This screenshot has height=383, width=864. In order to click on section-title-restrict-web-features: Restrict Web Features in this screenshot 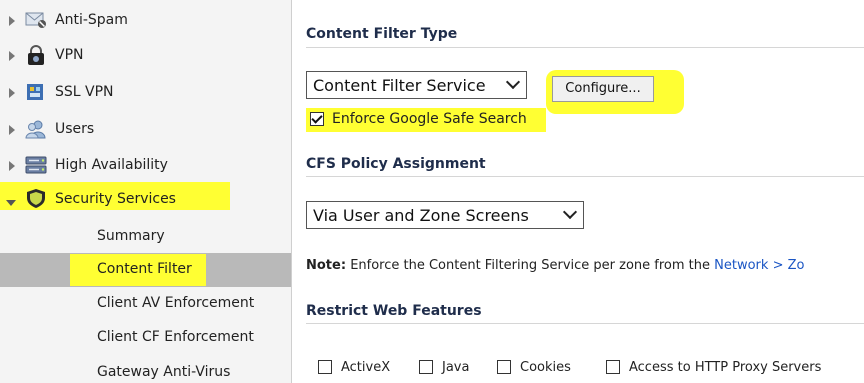, I will do `click(394, 311)`.